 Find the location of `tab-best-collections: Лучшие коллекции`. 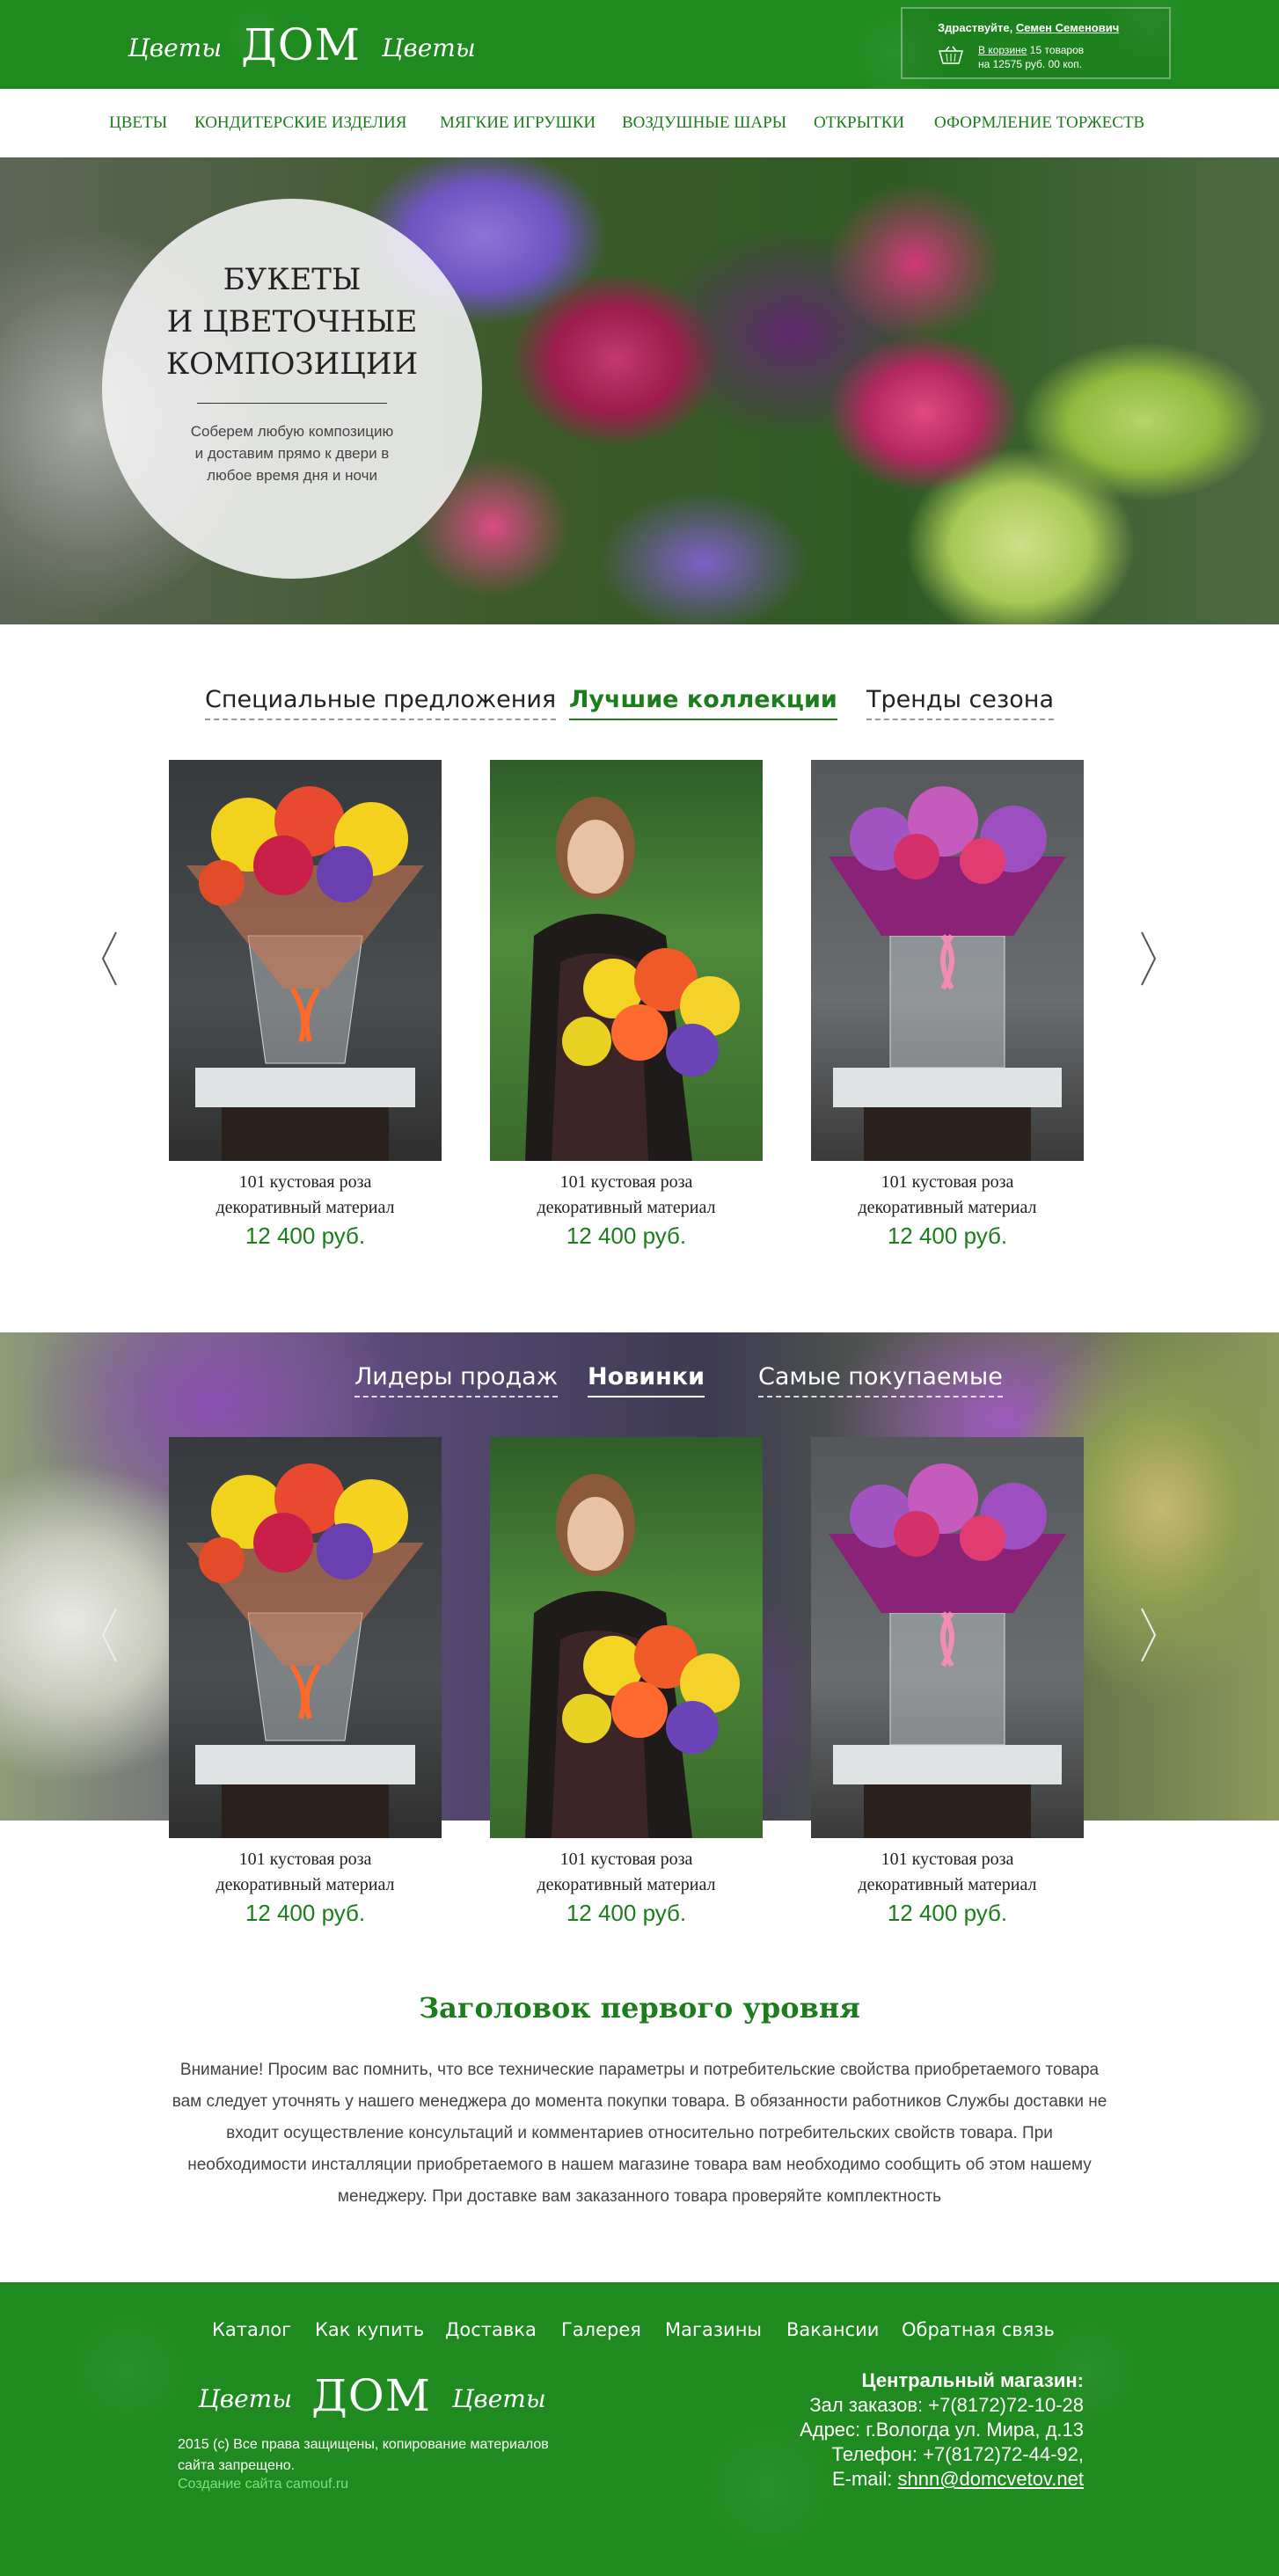

tab-best-collections: Лучшие коллекции is located at coordinates (703, 703).